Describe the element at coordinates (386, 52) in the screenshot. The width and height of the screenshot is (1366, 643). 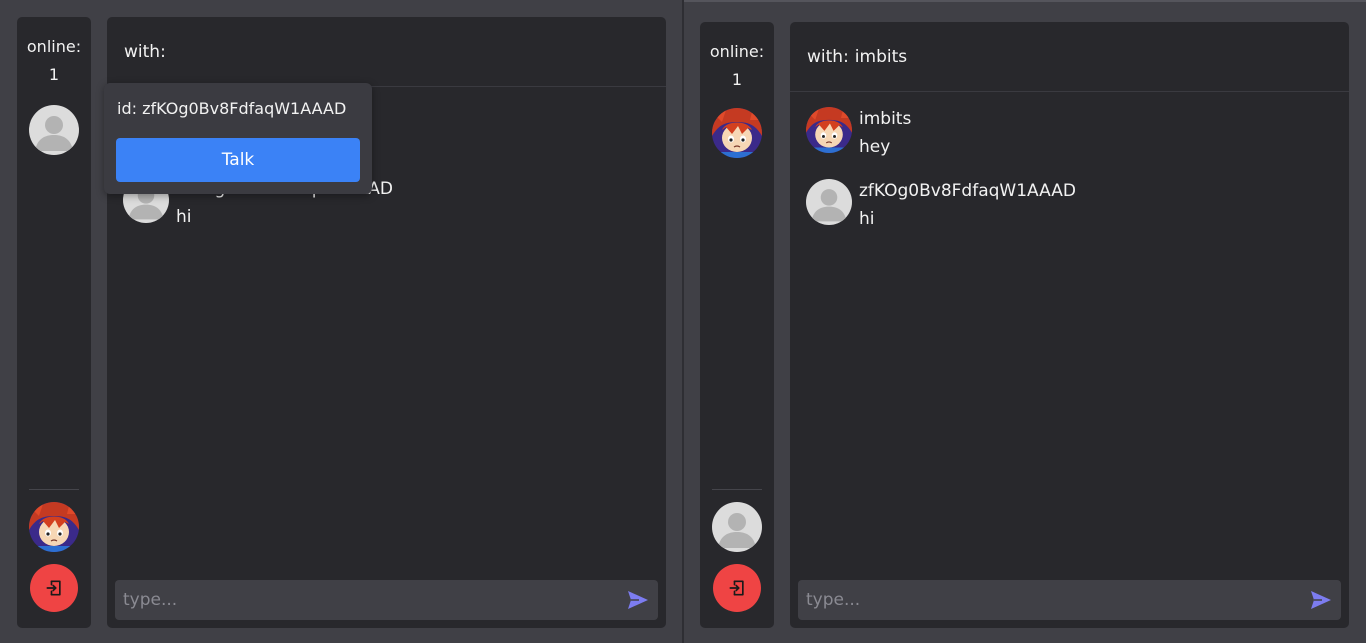
I see `chat-header: with:` at that location.